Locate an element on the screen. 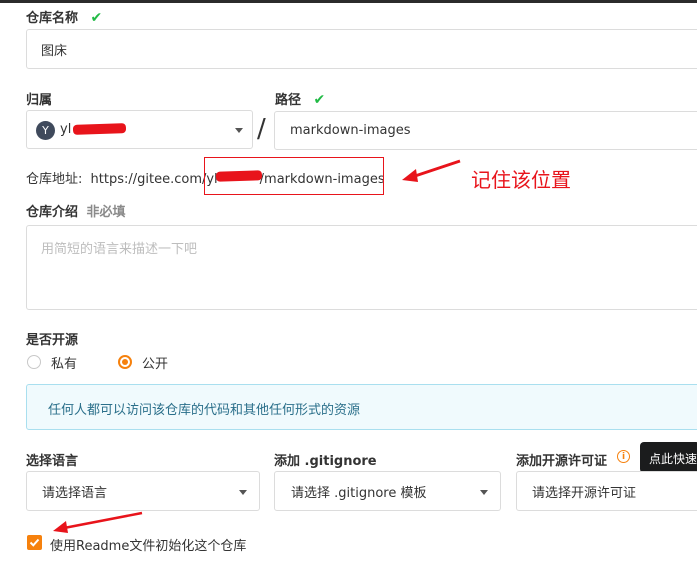  intro-textarea: 用简短的语言来描述一下吧 is located at coordinates (361, 267).